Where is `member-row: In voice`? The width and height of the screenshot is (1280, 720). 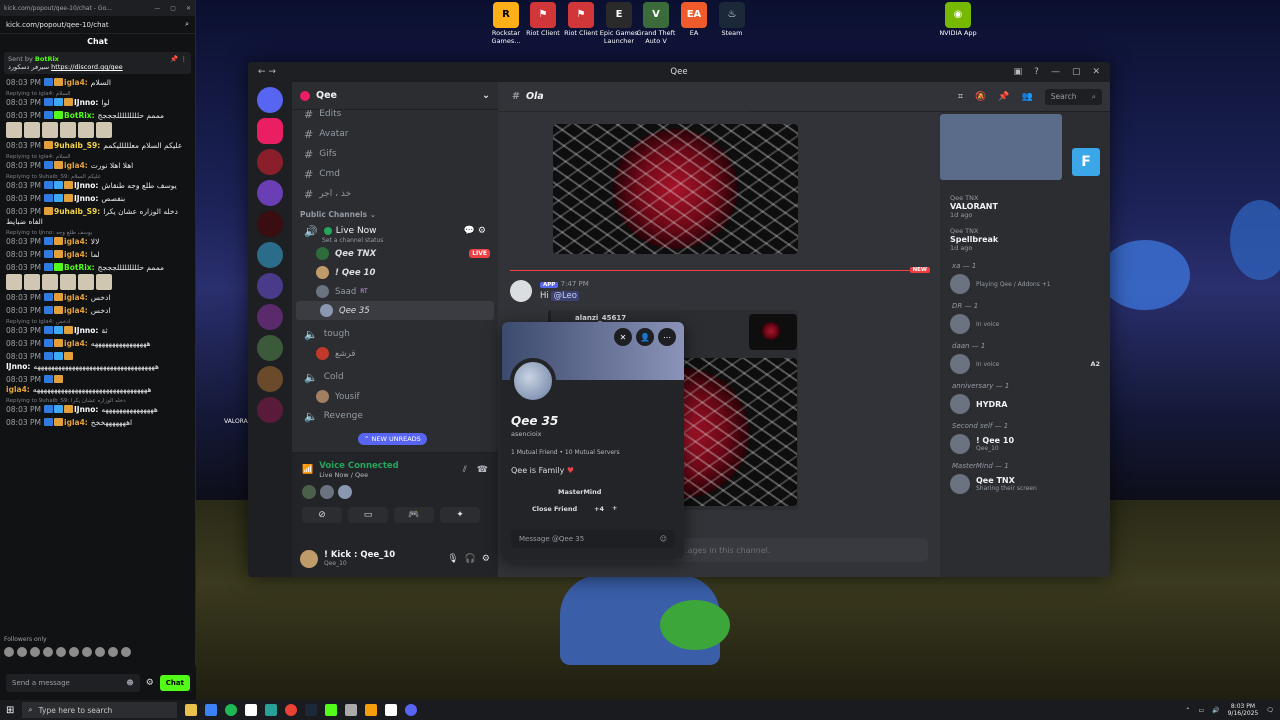 member-row: In voice is located at coordinates (1025, 324).